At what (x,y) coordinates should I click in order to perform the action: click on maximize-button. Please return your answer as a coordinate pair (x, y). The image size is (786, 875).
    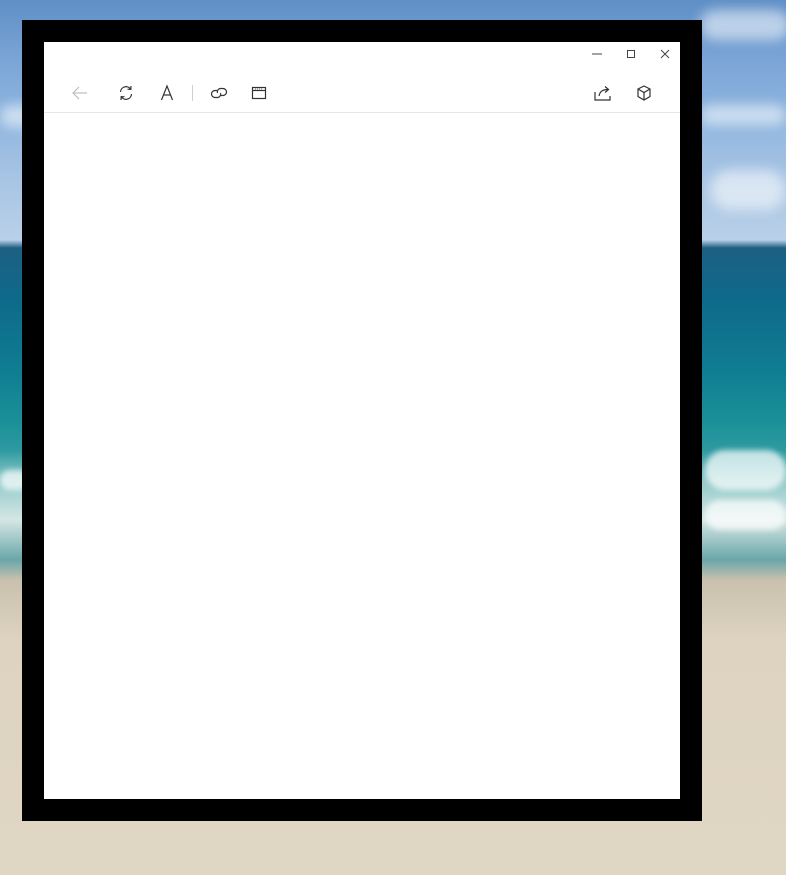
    Looking at the image, I should click on (631, 54).